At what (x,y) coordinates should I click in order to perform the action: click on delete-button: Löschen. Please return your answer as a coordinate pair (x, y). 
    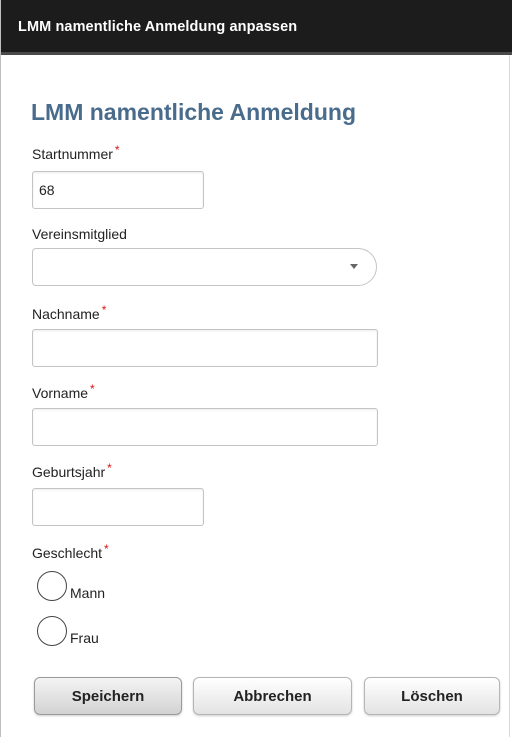
    Looking at the image, I should click on (432, 696).